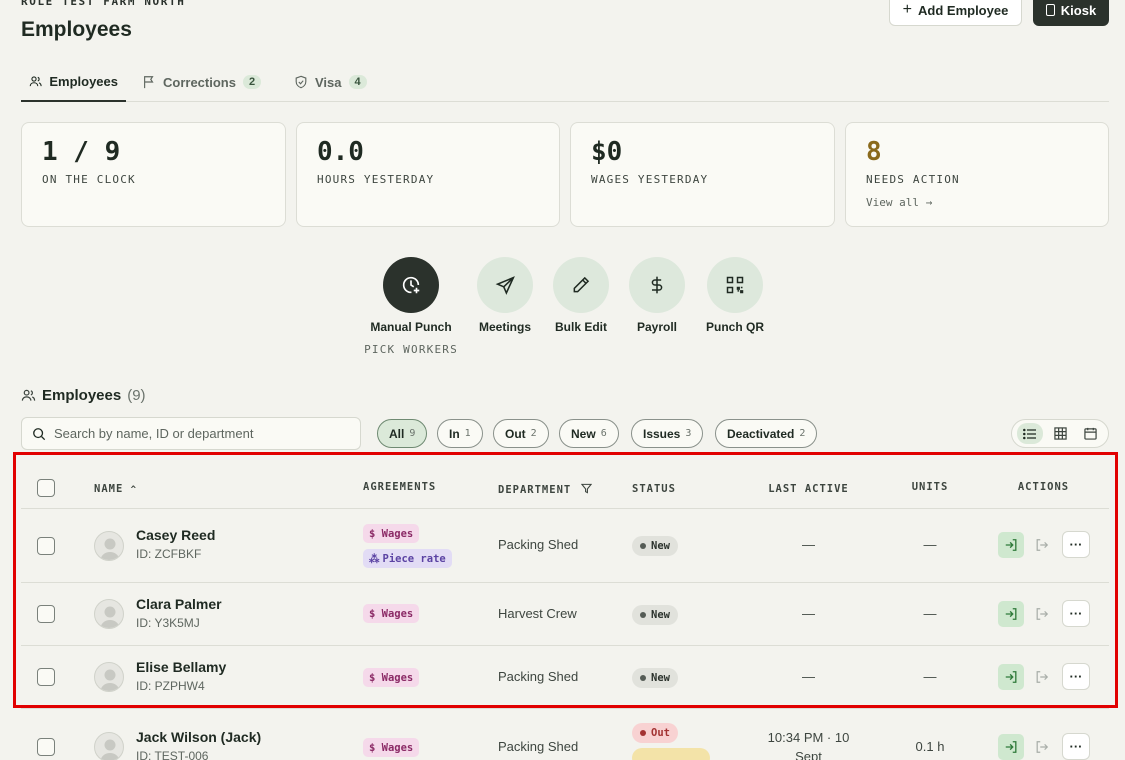 Image resolution: width=1125 pixels, height=760 pixels. Describe the element at coordinates (930, 613) in the screenshot. I see `units: —` at that location.